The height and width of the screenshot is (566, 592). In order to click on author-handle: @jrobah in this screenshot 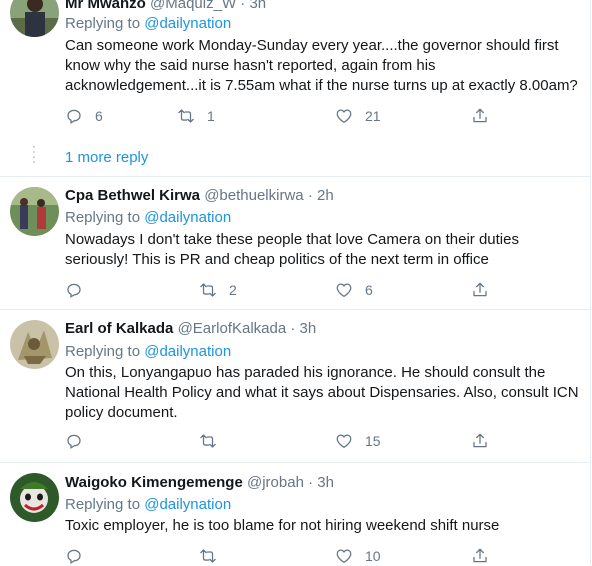, I will do `click(275, 482)`.